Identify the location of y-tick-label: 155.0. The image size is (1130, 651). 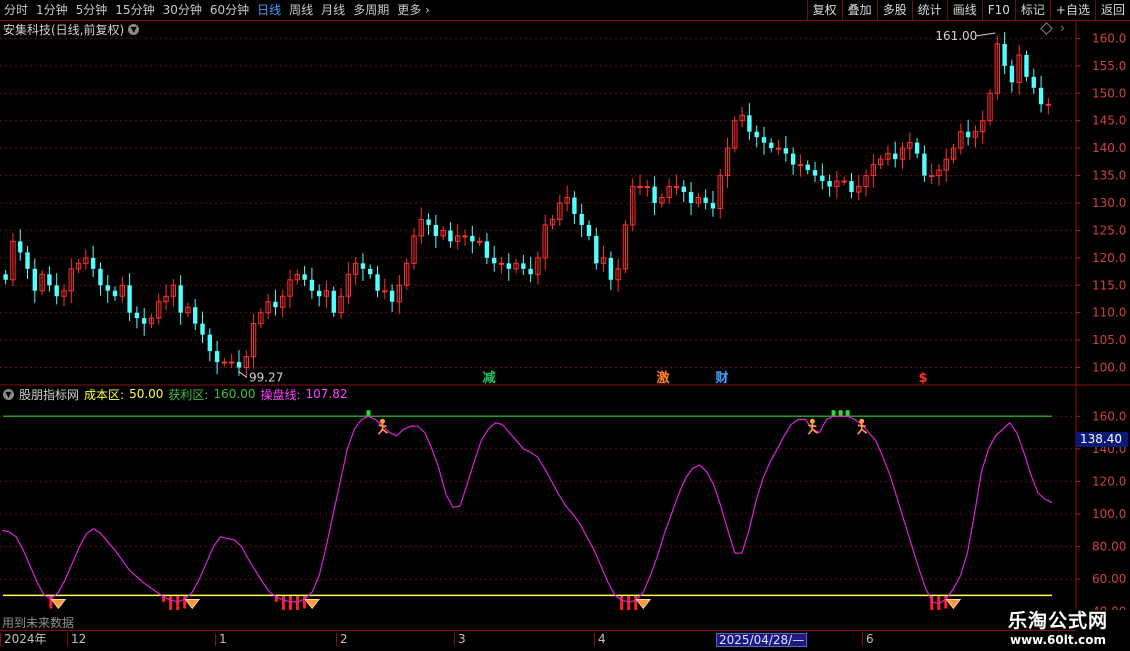
(1109, 66).